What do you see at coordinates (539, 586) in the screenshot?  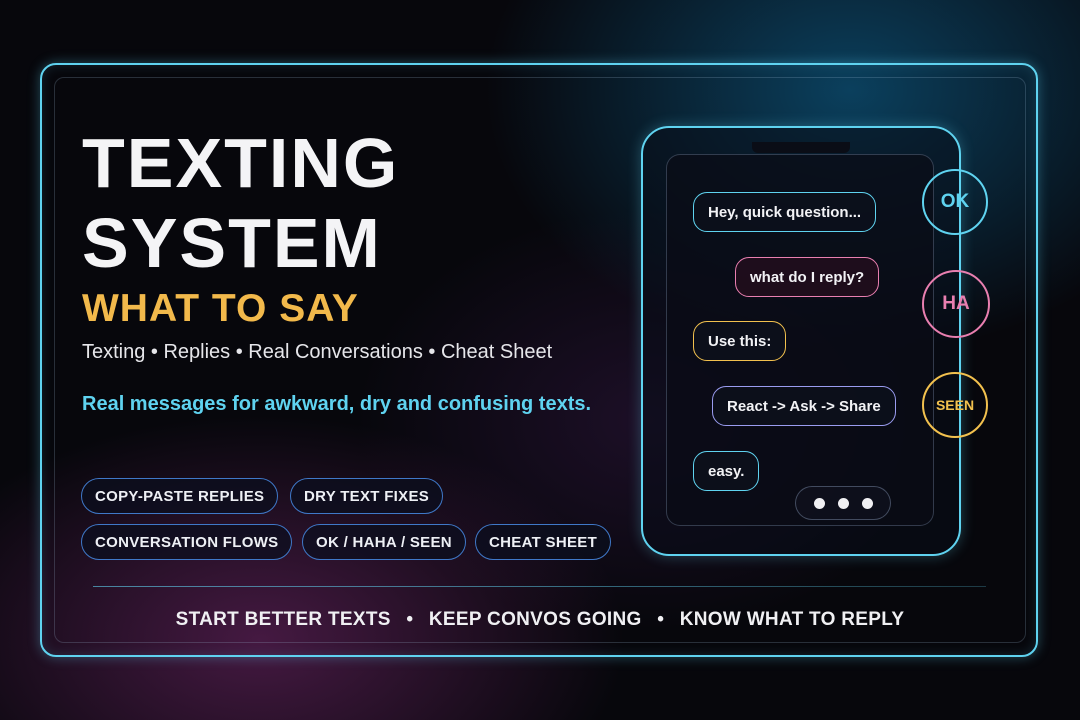 I see `footer-divider` at bounding box center [539, 586].